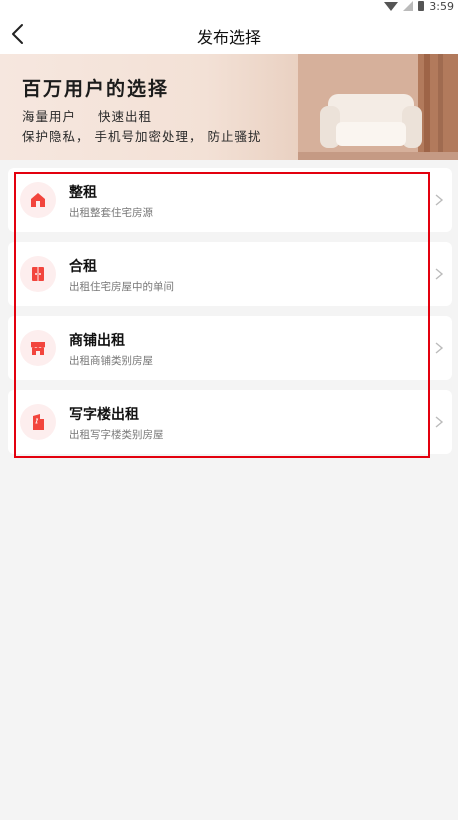  Describe the element at coordinates (87, 116) in the screenshot. I see `banner-subtitle: 海量用户 快速出租` at that location.